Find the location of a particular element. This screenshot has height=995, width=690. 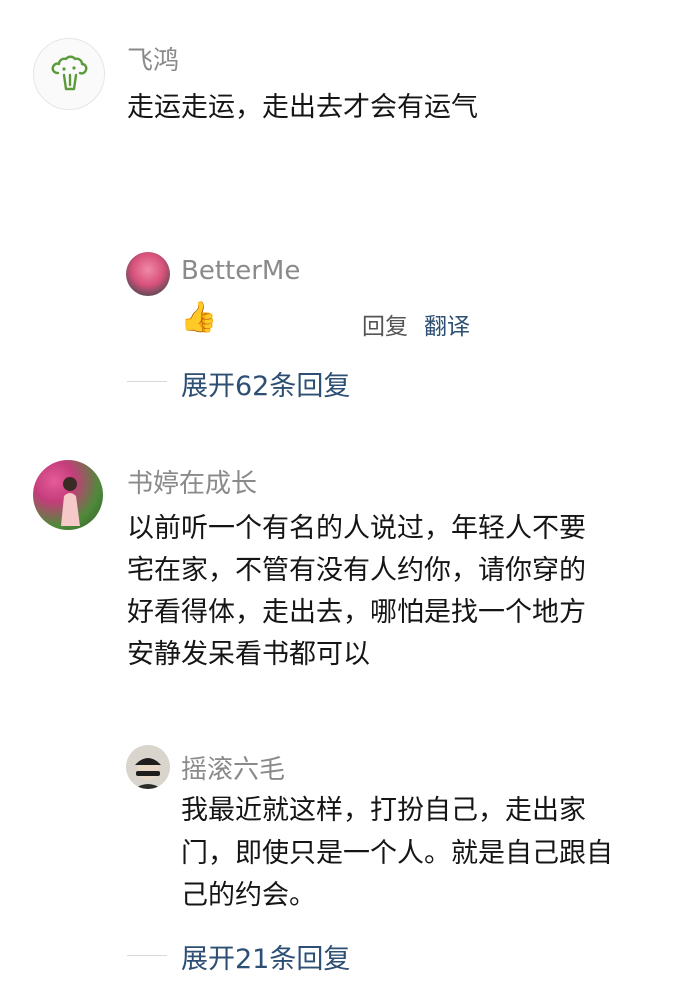

reply-text-line: 己的约会。 is located at coordinates (248, 895).